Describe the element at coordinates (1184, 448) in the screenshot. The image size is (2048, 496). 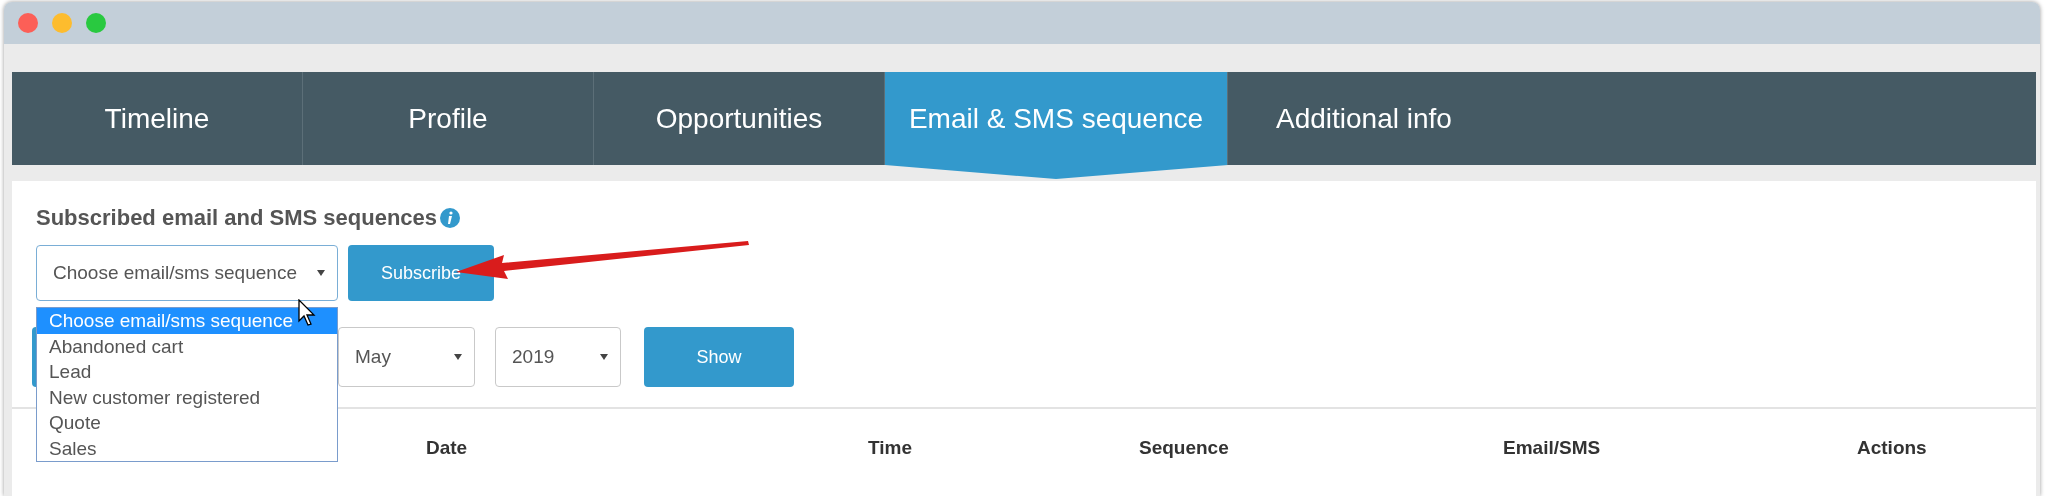
I see `column-header: Sequence` at that location.